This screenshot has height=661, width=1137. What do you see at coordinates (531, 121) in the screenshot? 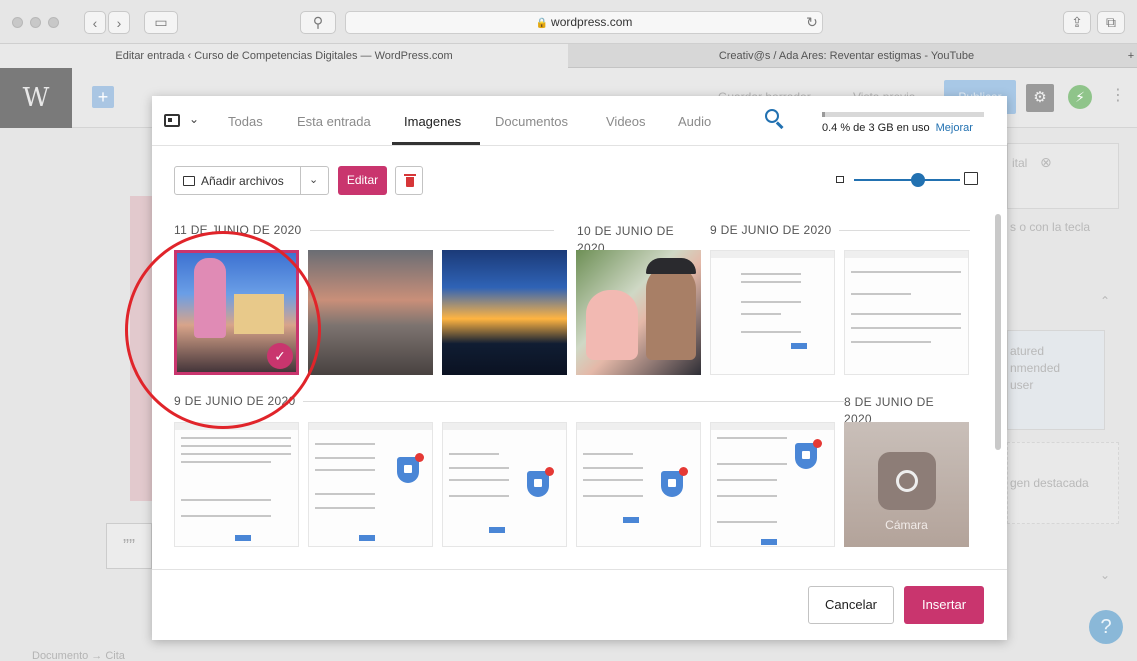
I see `tab-documentos: Documentos` at bounding box center [531, 121].